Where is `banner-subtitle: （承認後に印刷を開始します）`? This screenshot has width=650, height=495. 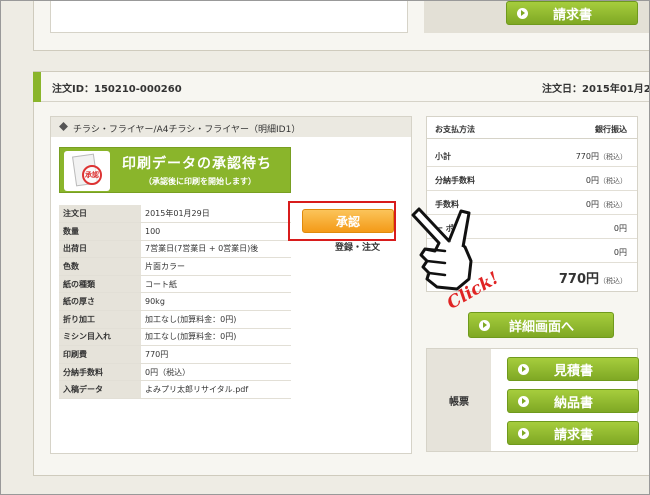
banner-subtitle: （承認後に印刷を開始します） is located at coordinates (200, 181).